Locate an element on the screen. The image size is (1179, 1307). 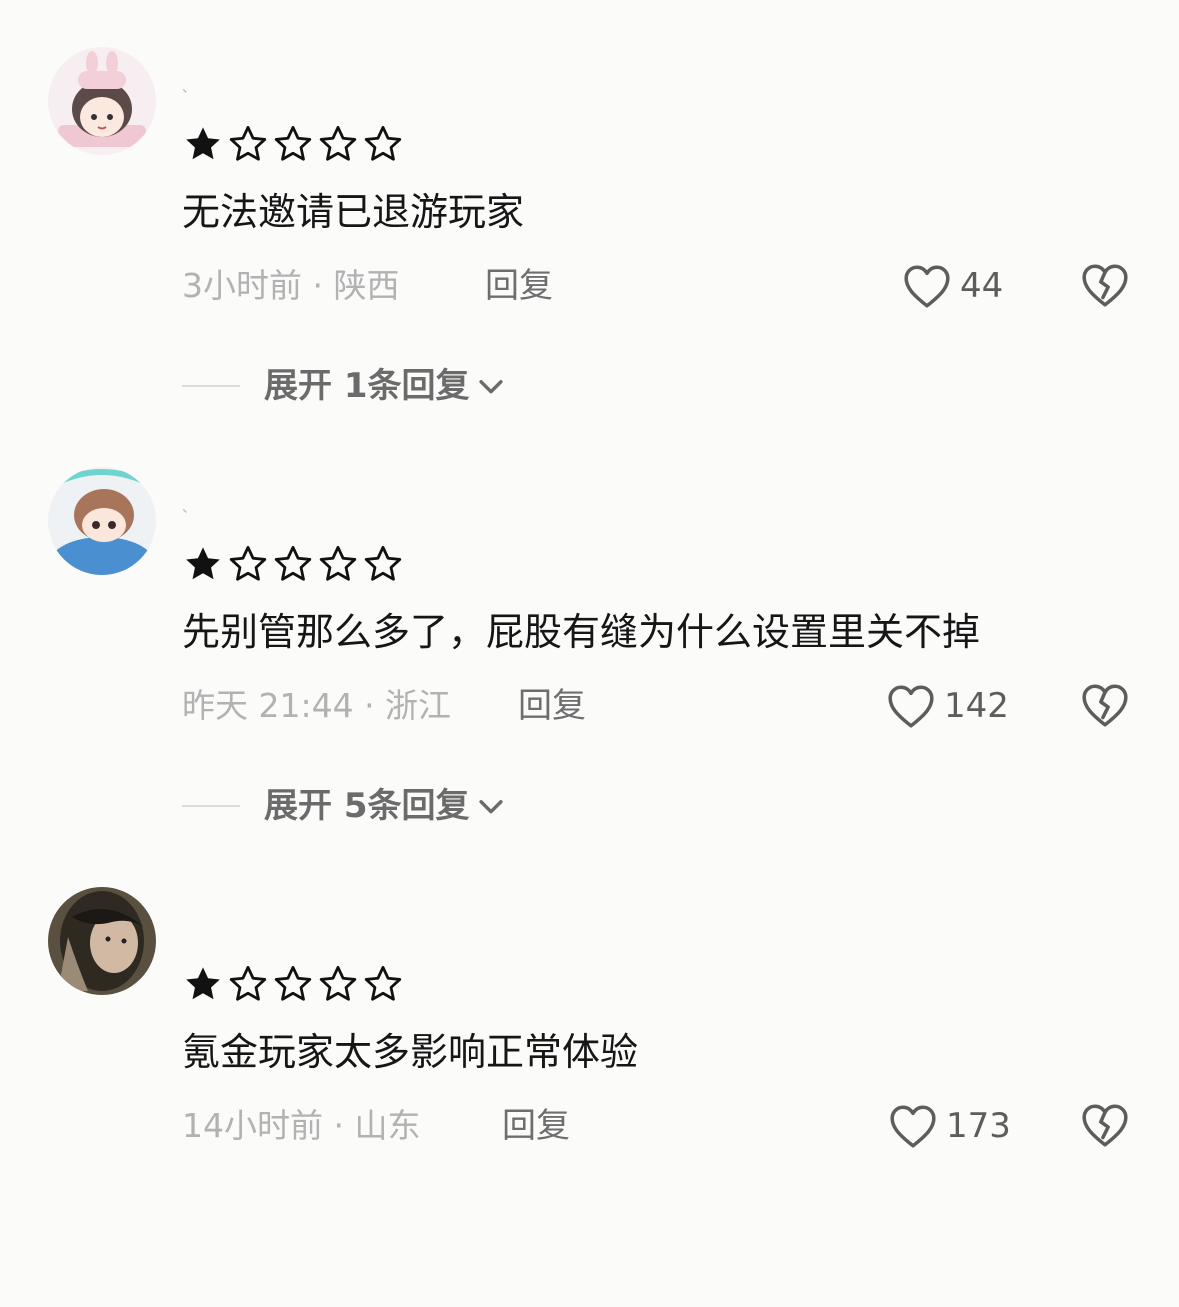
expand-replies-button: 展开 5条回复 is located at coordinates (345, 806).